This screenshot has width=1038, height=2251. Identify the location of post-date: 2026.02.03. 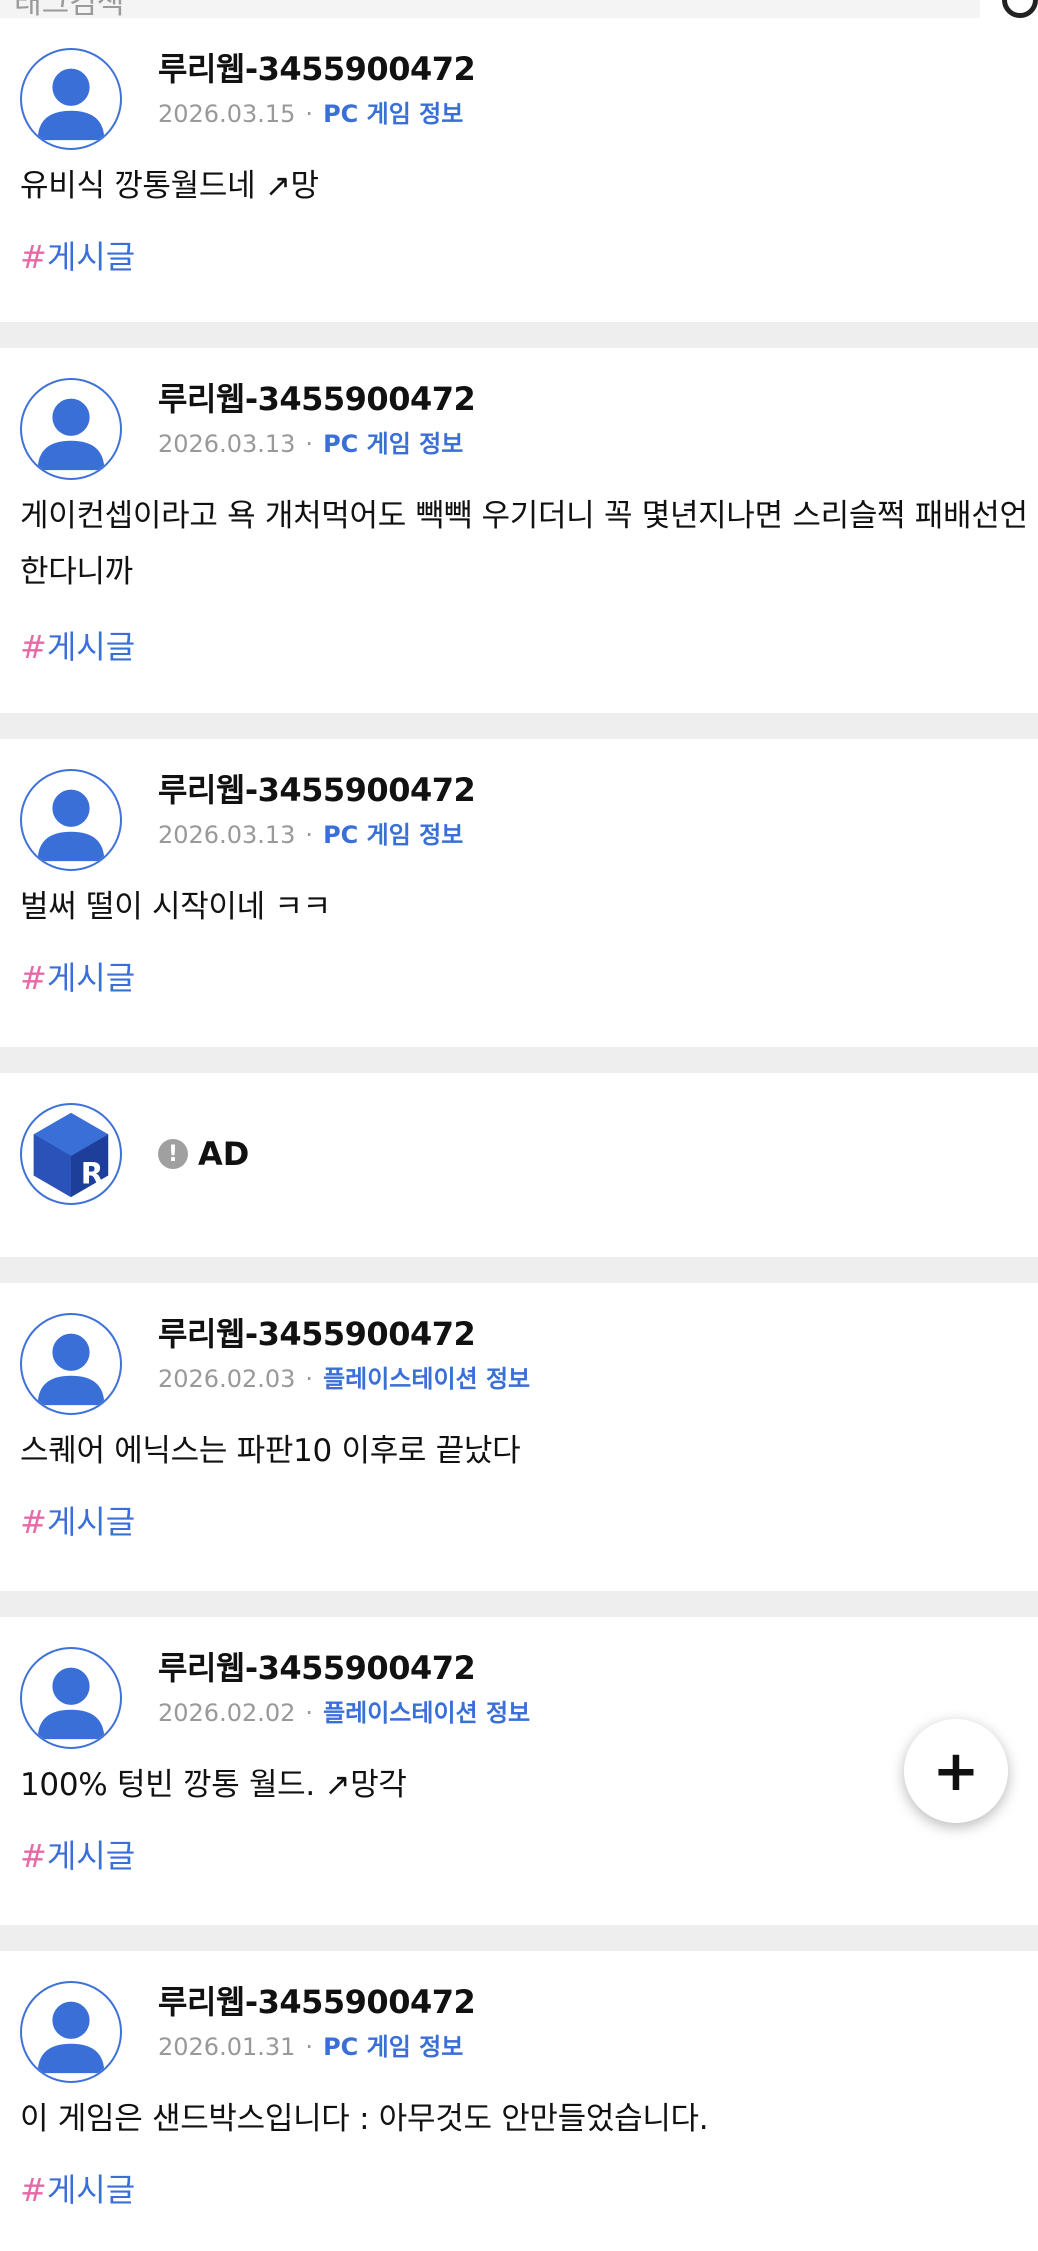
(227, 1379).